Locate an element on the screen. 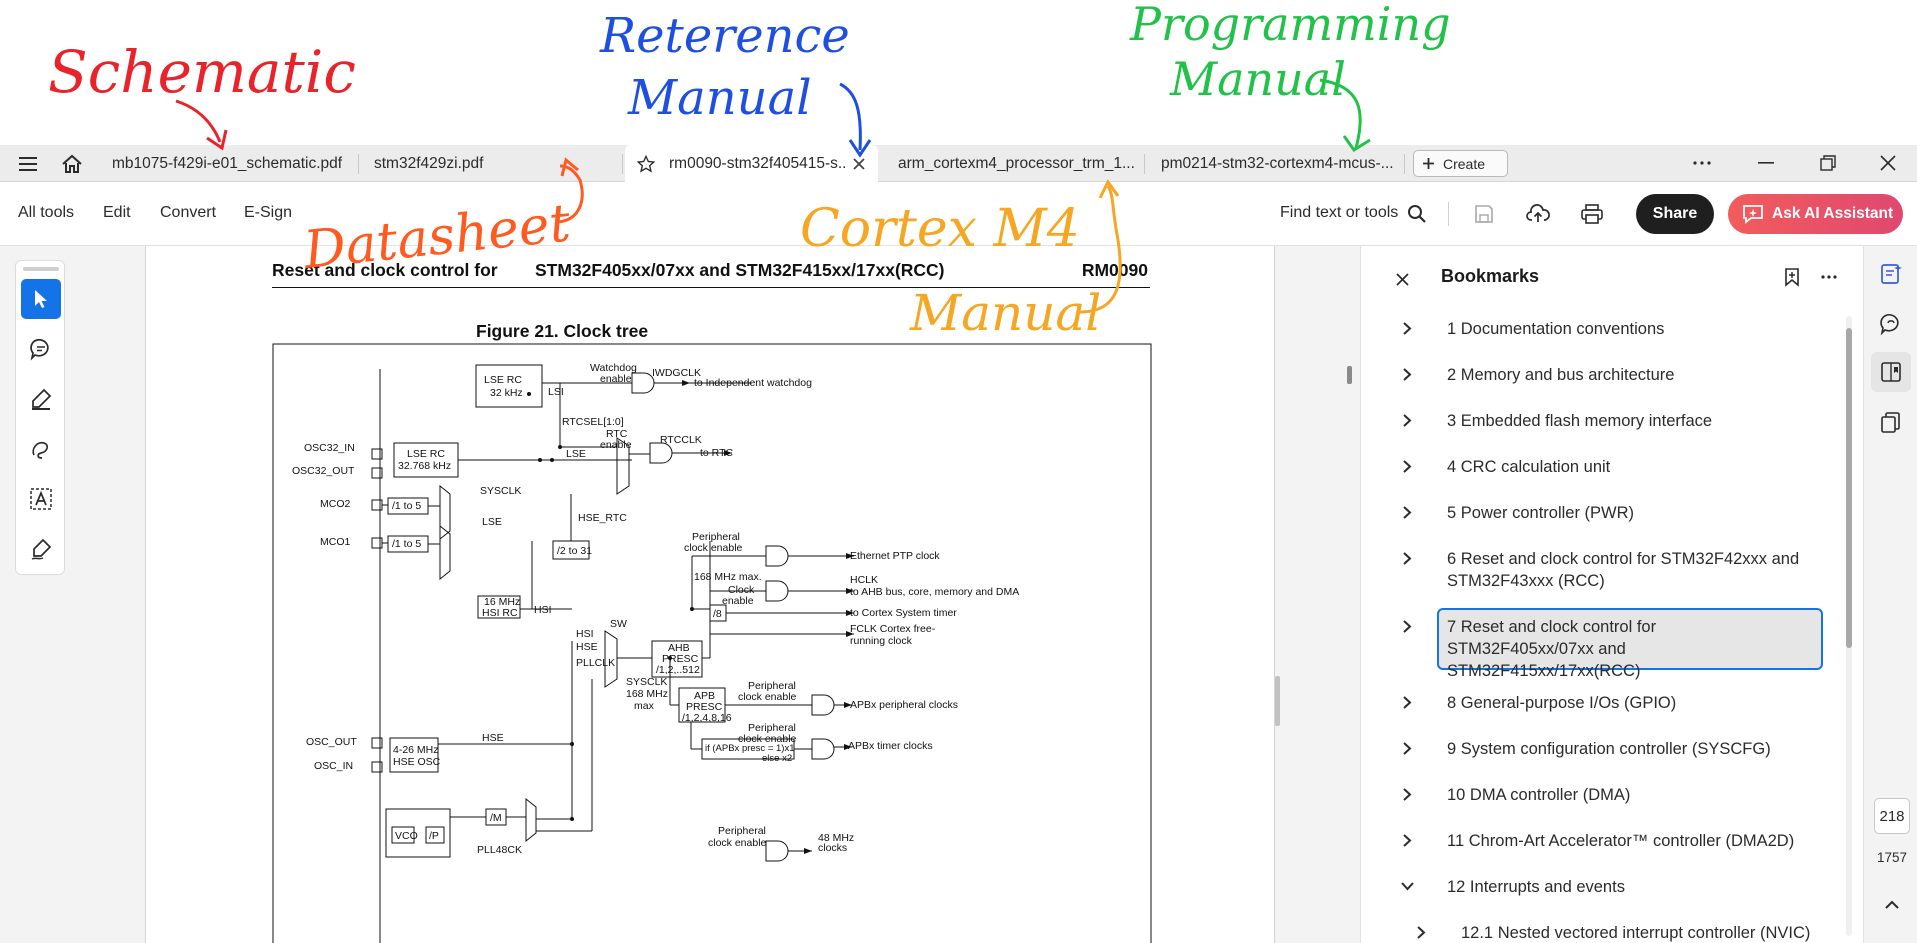  ask-ai-assistant-button: Ask AI Assistant is located at coordinates (1815, 214).